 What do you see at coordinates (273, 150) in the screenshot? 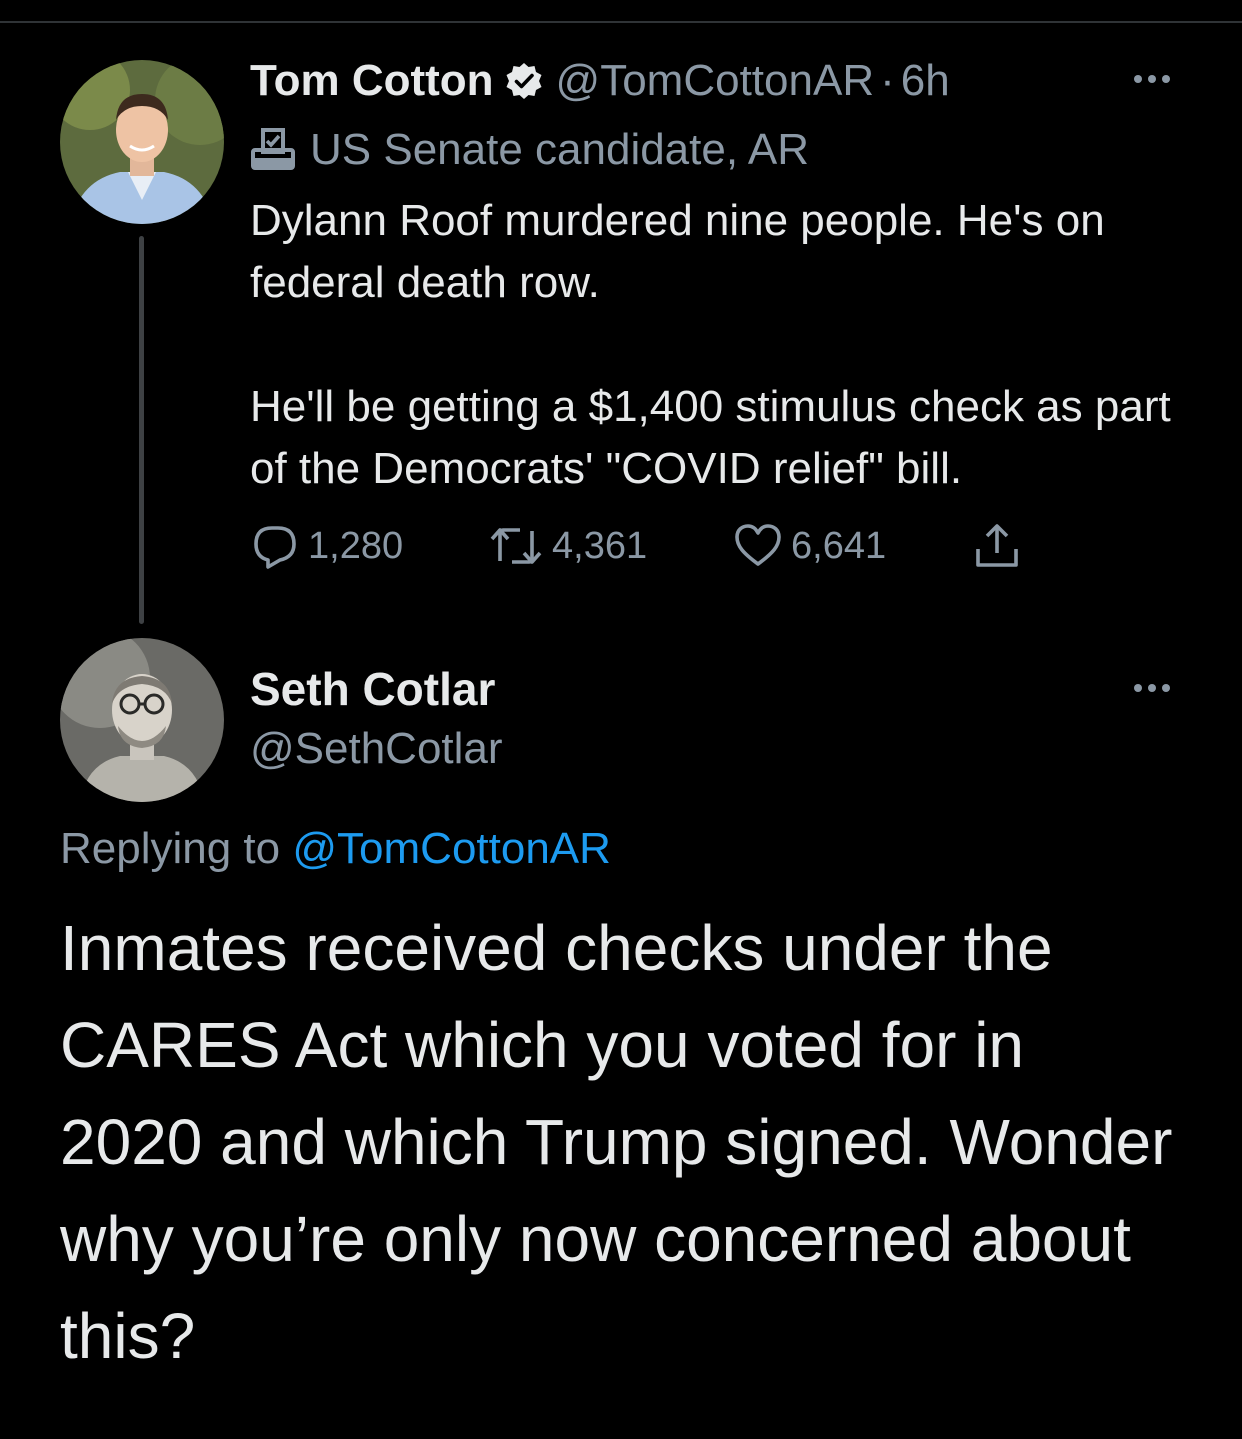
I see `ballot-box-icon` at bounding box center [273, 150].